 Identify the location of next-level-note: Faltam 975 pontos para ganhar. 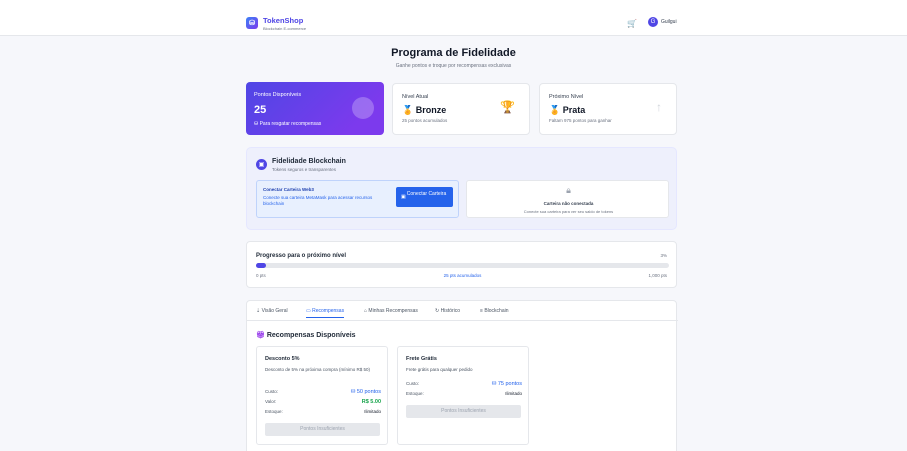
(580, 120).